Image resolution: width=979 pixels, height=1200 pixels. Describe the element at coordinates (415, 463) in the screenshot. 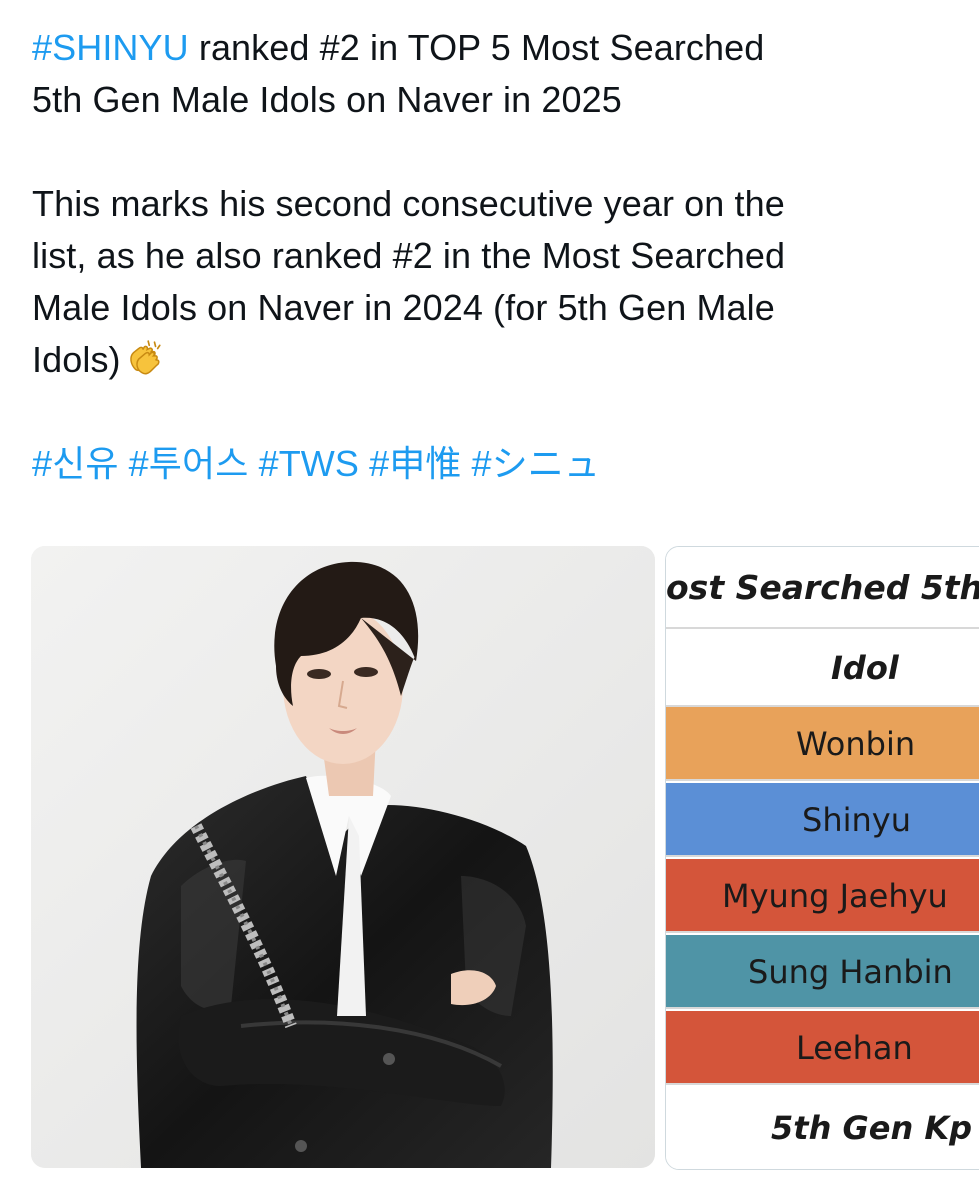

I see `hashtag-shinyu-chinese: #申惟` at that location.